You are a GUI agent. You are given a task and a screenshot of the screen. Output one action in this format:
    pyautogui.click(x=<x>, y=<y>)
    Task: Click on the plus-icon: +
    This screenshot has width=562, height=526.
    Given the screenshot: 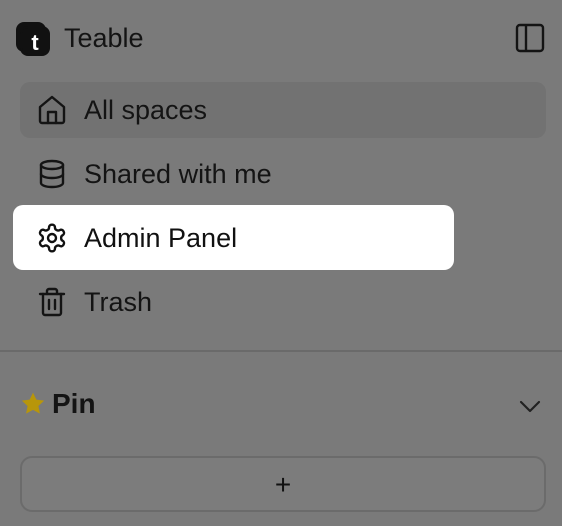 What is the action you would take?
    pyautogui.click(x=283, y=484)
    